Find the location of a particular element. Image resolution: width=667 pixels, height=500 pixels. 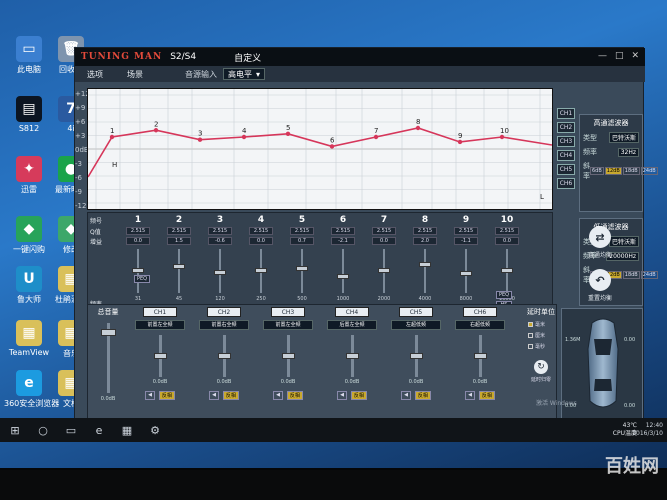

band-gain-value: 0.7 is located at coordinates (302, 241).